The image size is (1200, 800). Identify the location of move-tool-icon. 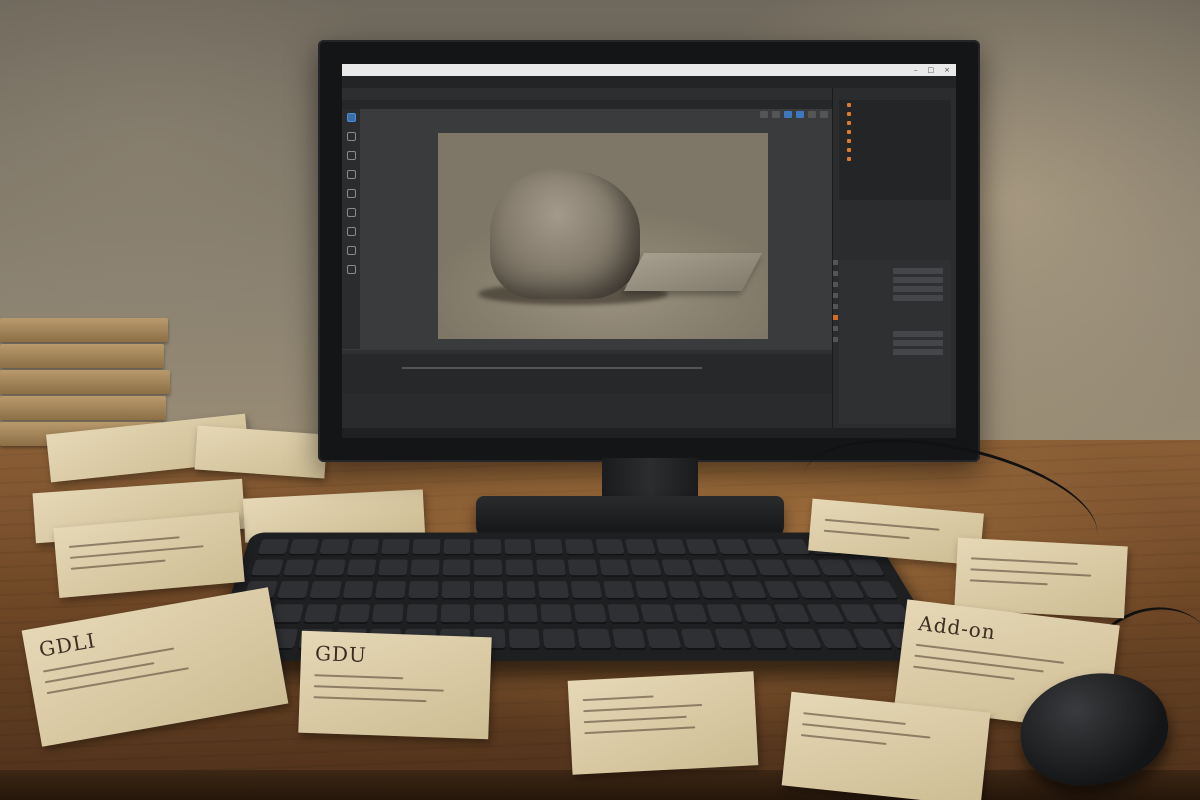
(351, 155).